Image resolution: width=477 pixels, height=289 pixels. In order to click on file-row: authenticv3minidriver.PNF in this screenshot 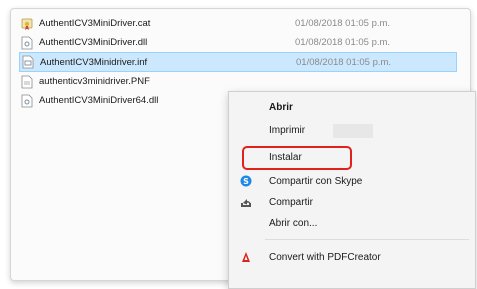, I will do `click(241, 81)`.